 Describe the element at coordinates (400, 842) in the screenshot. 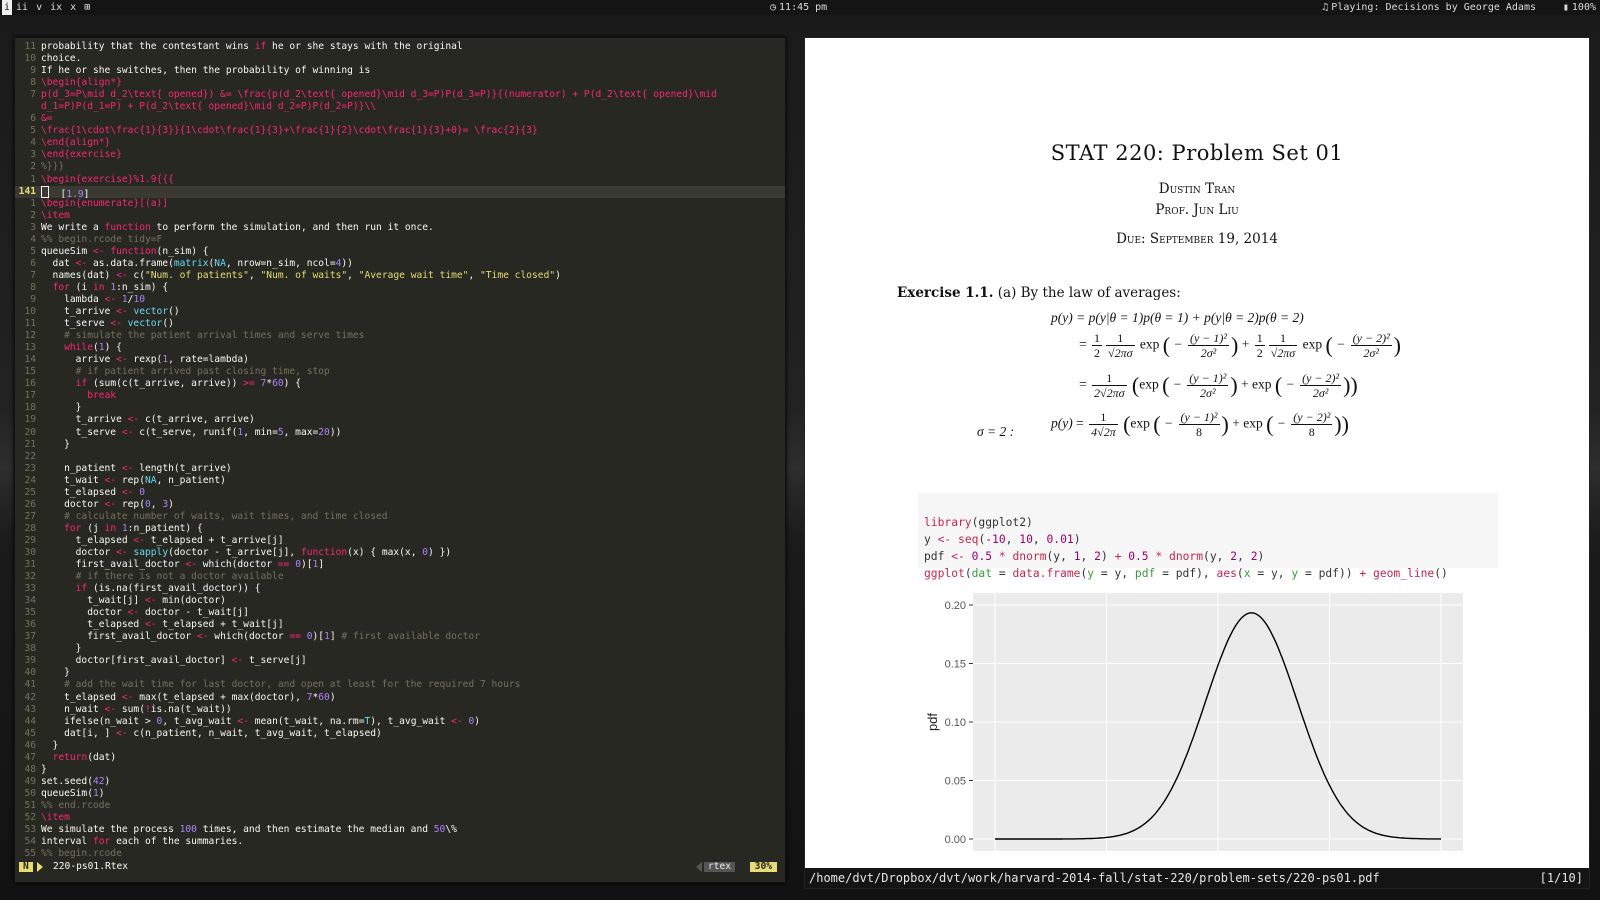

I see `code-line: 54 interval for each of the summaries.` at that location.